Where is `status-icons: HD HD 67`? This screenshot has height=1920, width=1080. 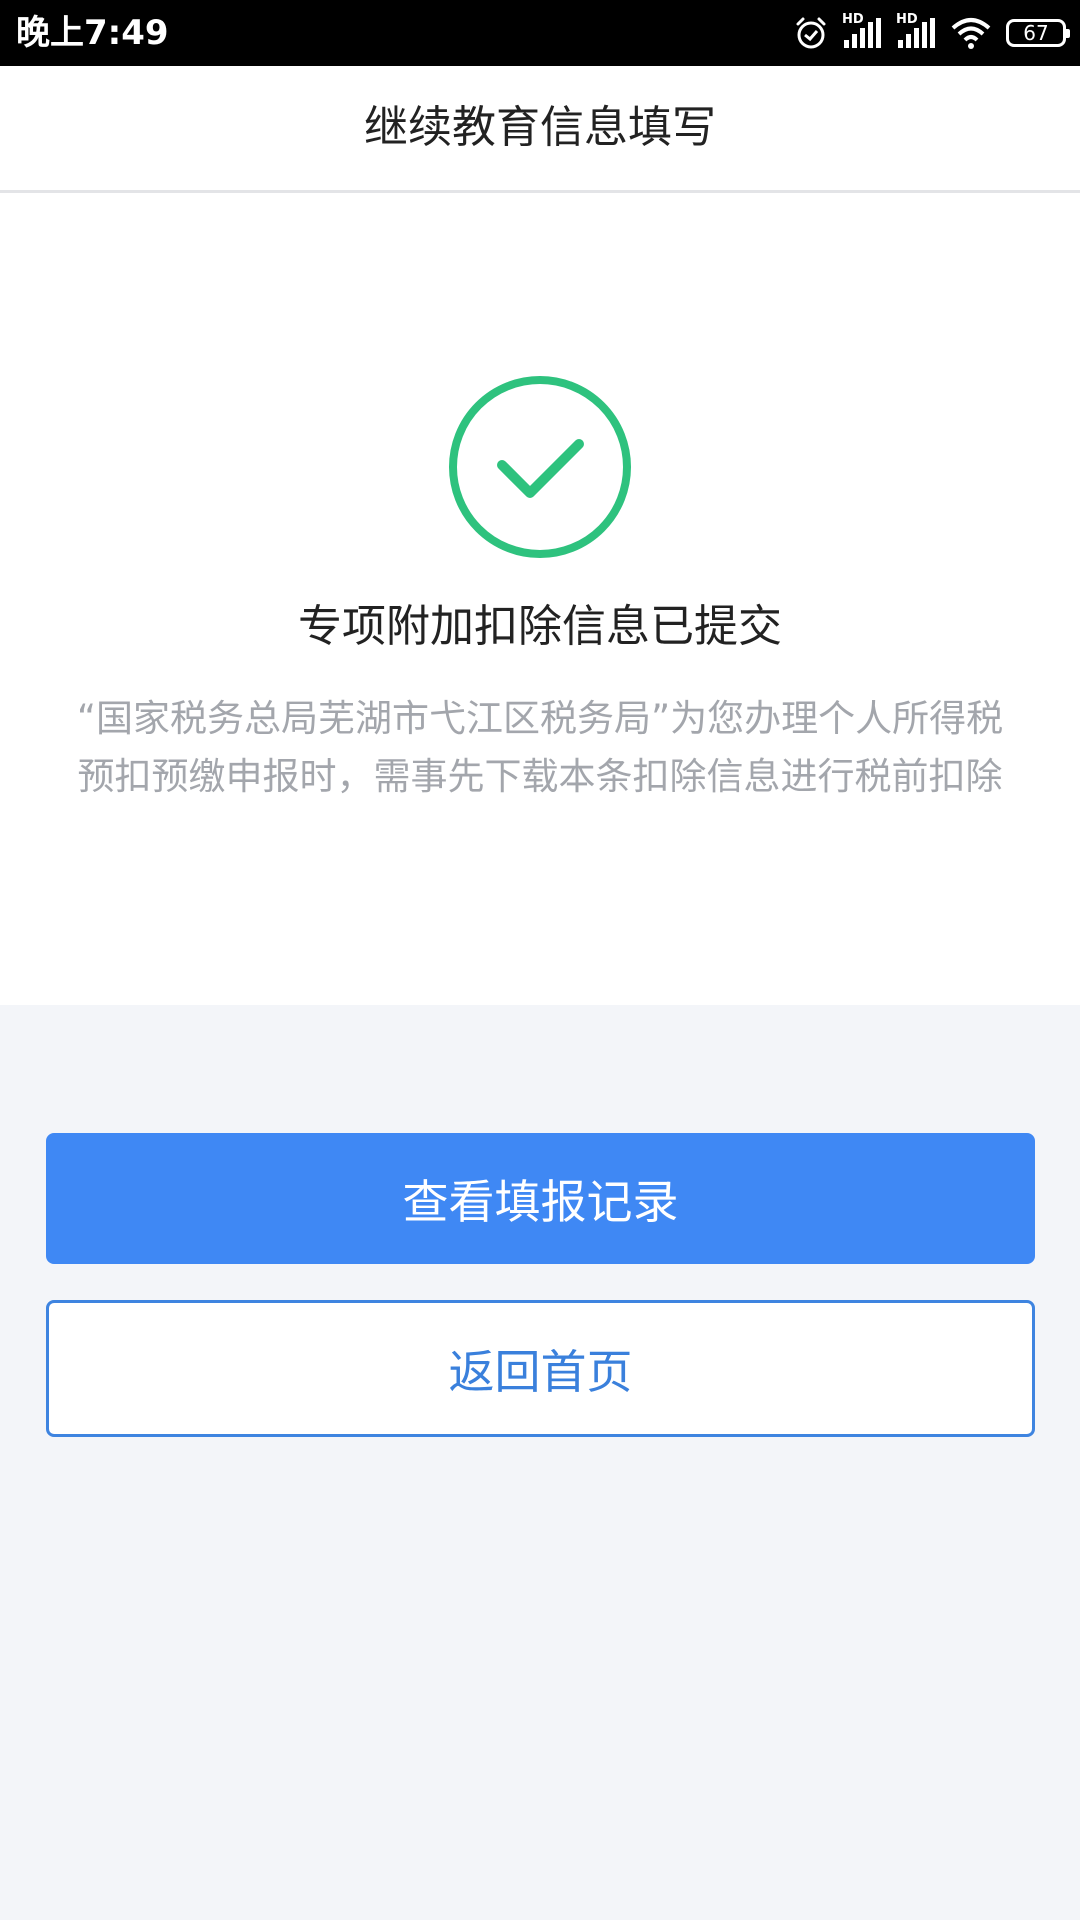 status-icons: HD HD 67 is located at coordinates (932, 33).